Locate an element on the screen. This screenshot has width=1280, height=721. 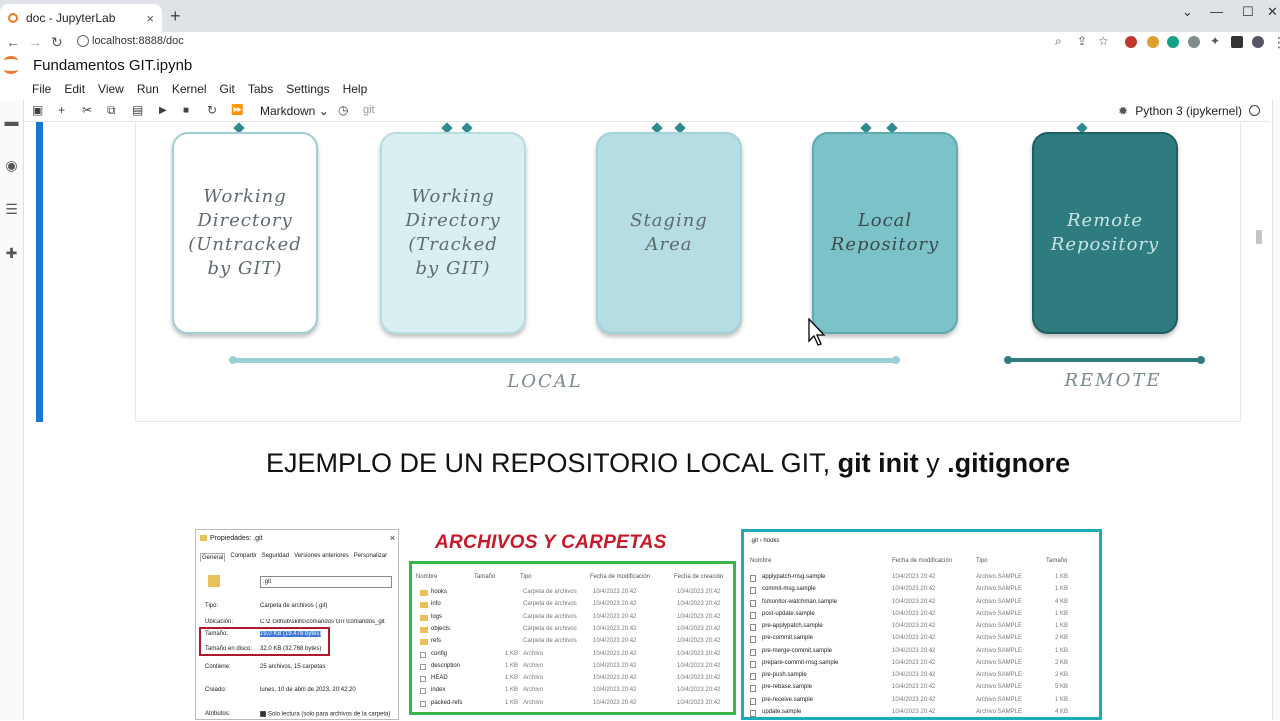
close-window-button: ✕ is located at coordinates (1272, 12).